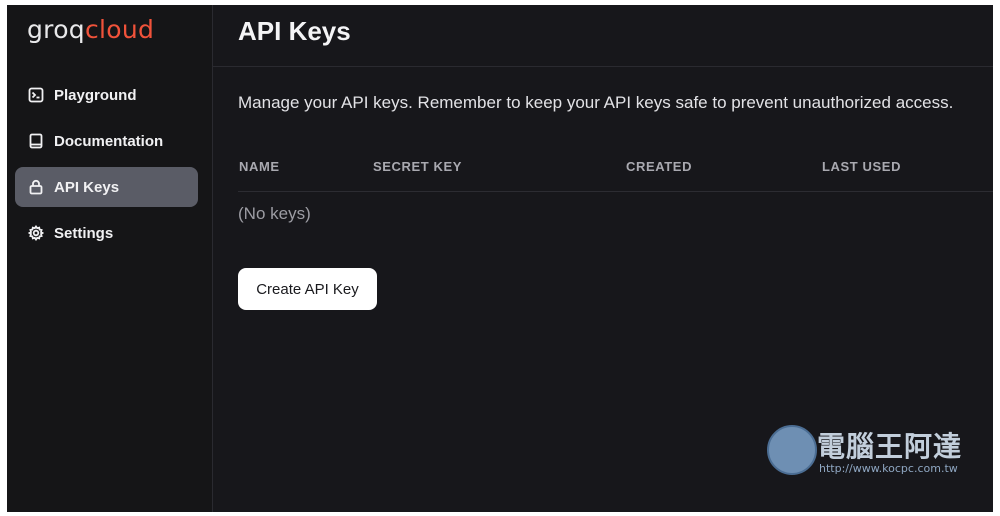 The height and width of the screenshot is (516, 1000). What do you see at coordinates (615, 191) in the screenshot?
I see `table-divider` at bounding box center [615, 191].